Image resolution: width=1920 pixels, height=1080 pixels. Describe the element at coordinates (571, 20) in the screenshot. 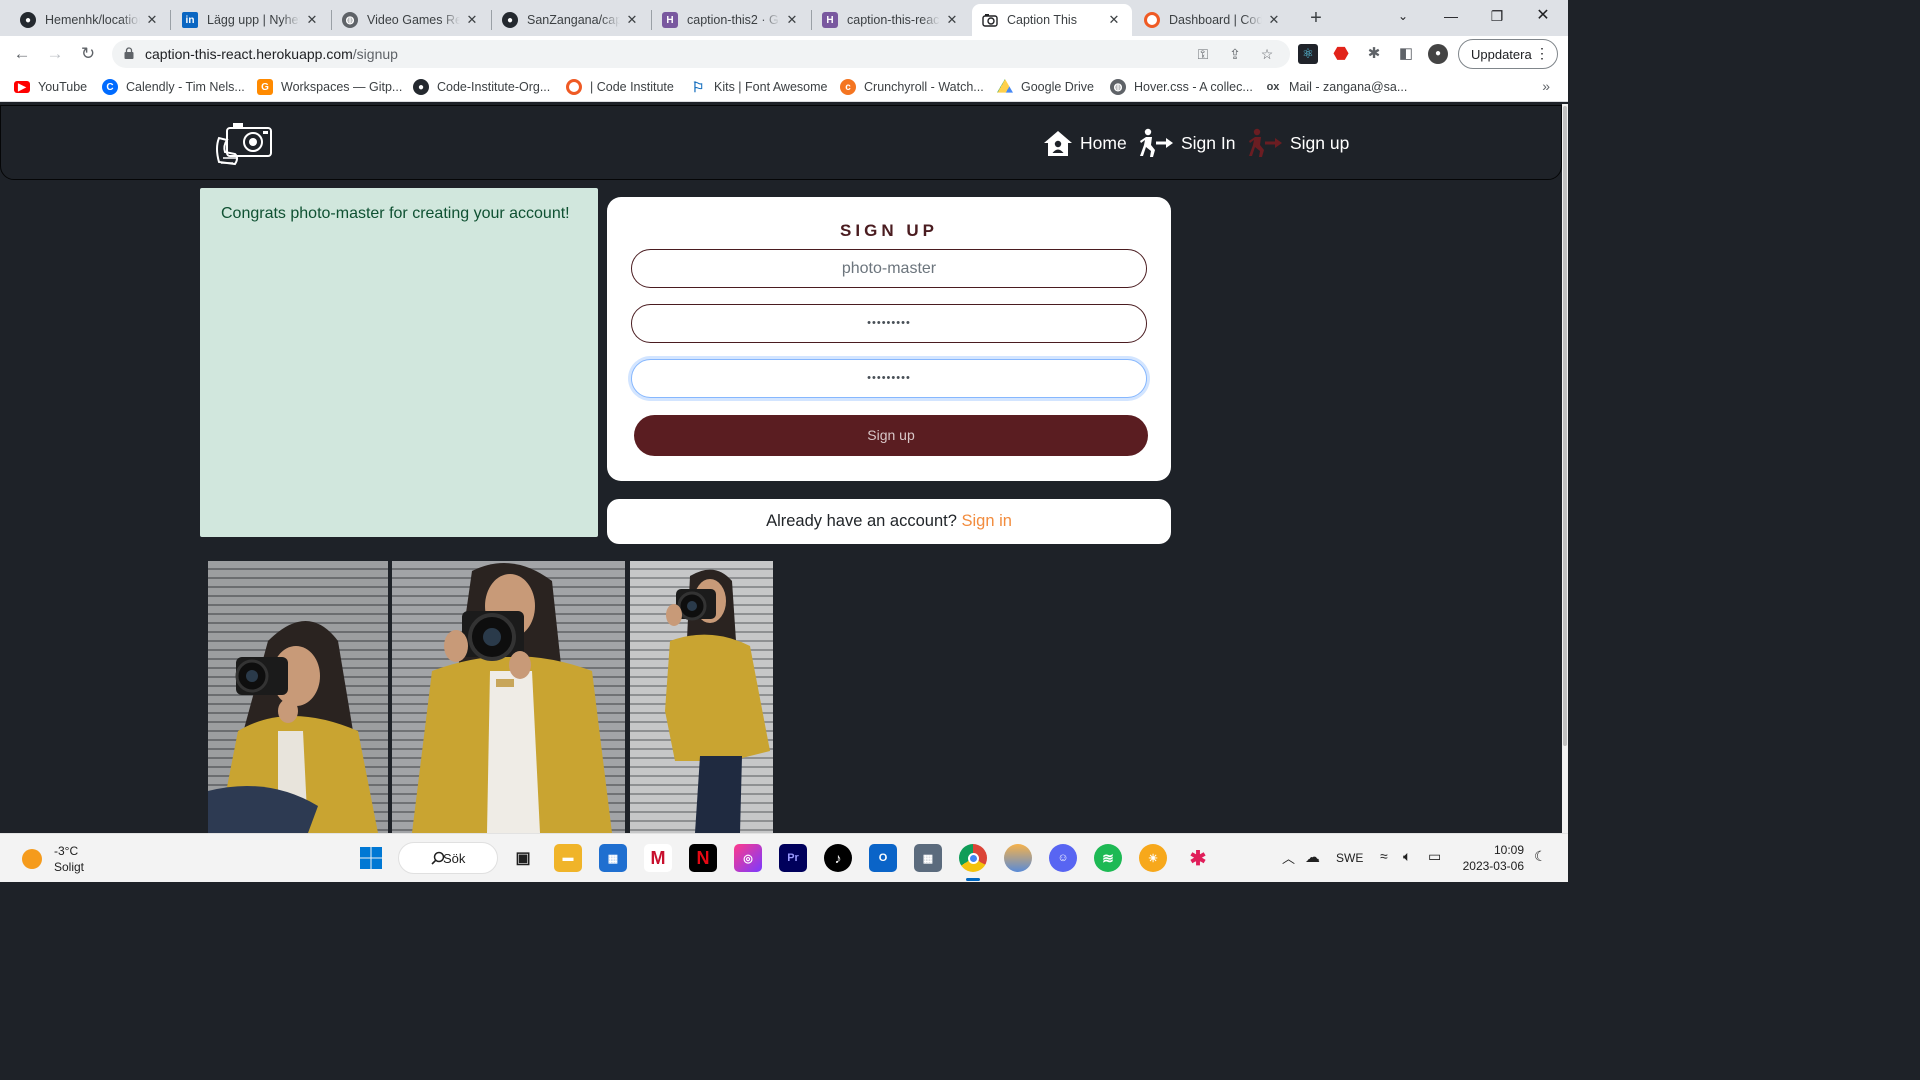

I see `browser-tab: ● SanZangana/capt ✕` at that location.